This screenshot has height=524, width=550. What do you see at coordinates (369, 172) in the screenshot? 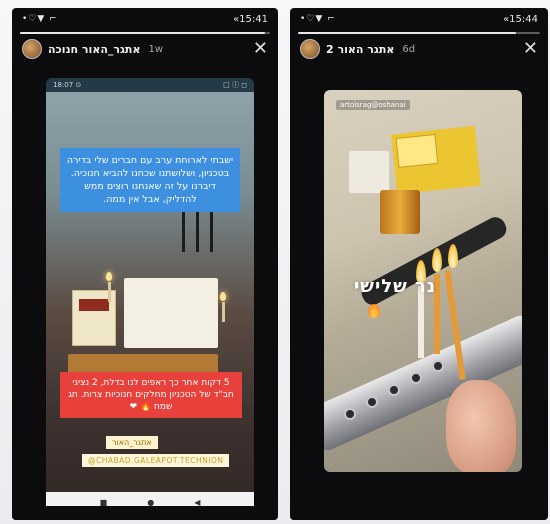
I see `wall-socket` at bounding box center [369, 172].